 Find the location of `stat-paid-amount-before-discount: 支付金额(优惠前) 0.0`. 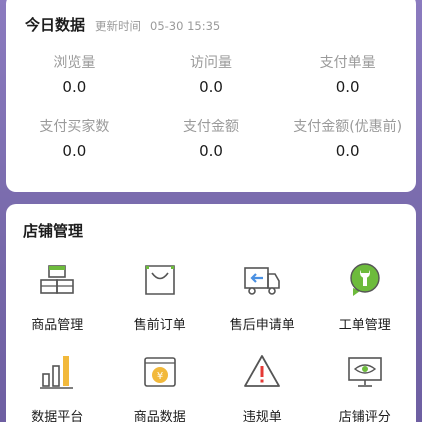

stat-paid-amount-before-discount: 支付金额(优惠前) 0.0 is located at coordinates (347, 148).